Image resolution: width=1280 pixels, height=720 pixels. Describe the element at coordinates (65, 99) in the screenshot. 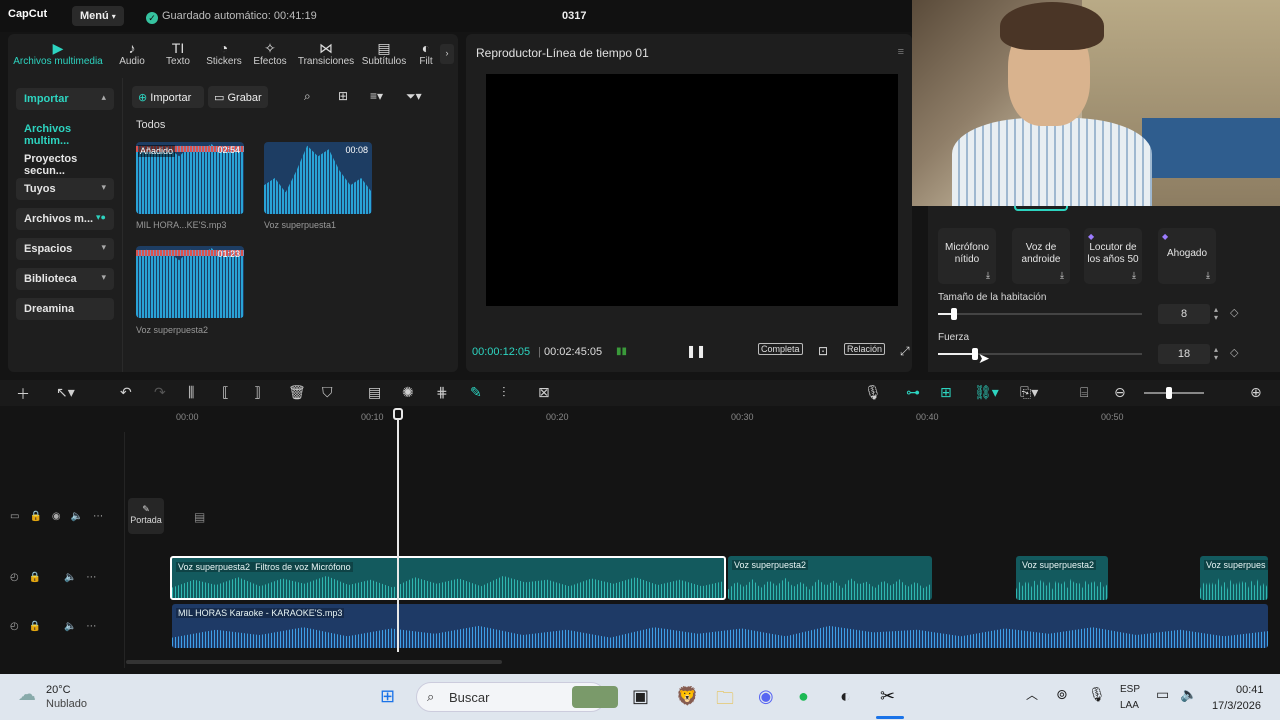

I see `sidebar-item-import: Importar ▴` at that location.